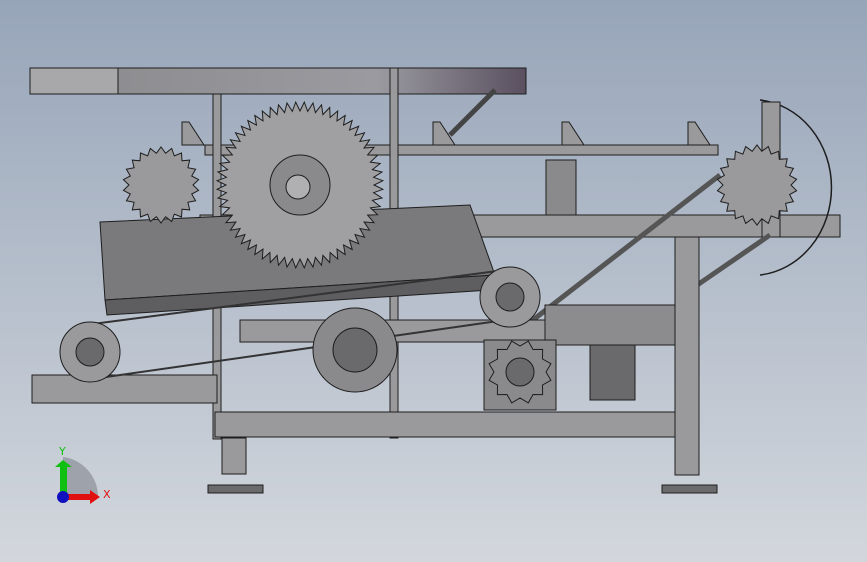 The width and height of the screenshot is (867, 562). I want to click on z-axis-origin, so click(63, 497).